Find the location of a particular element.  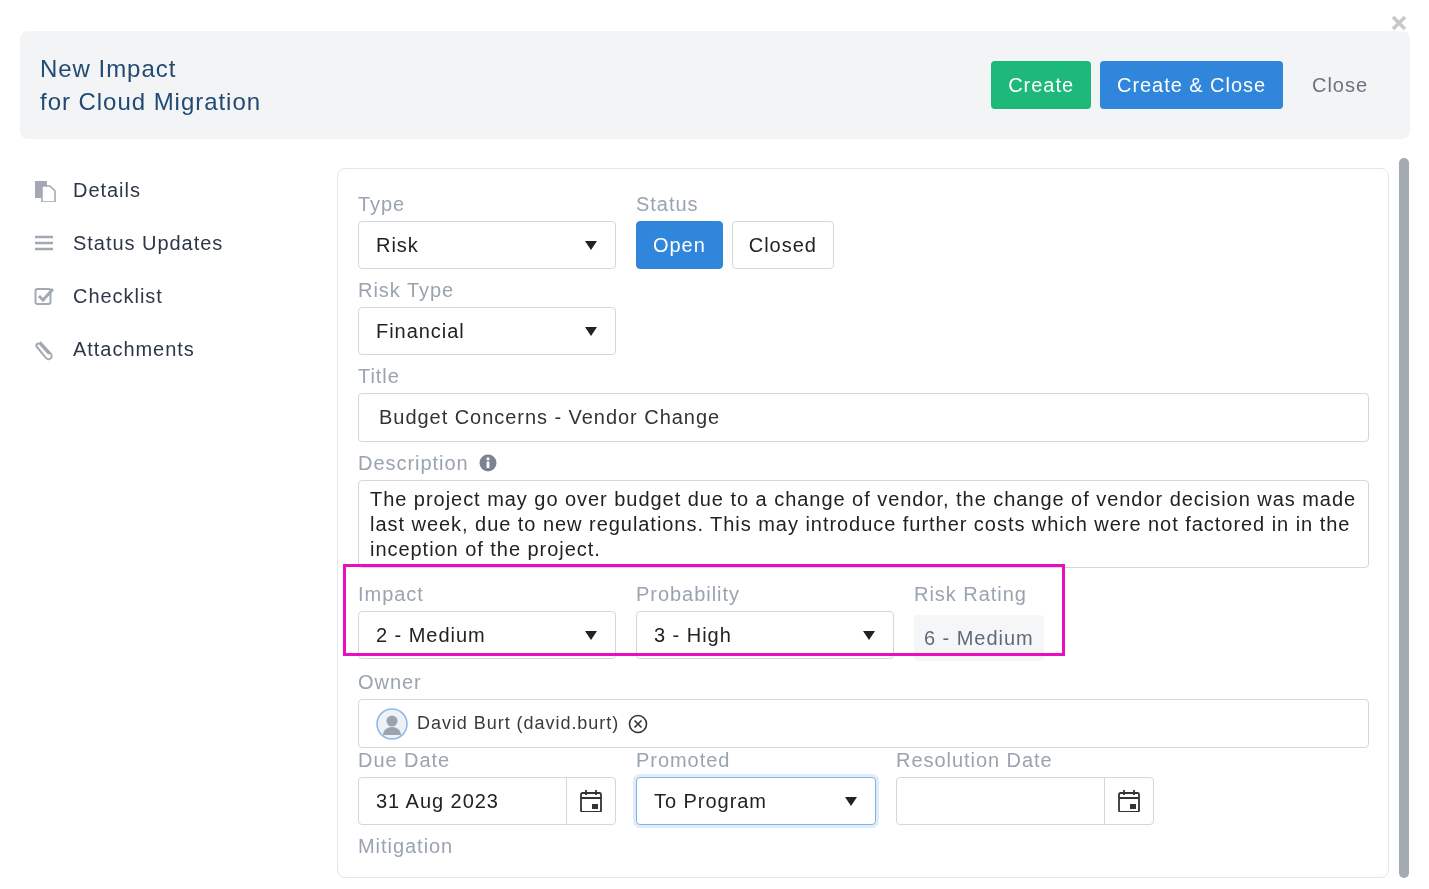

owner-name: David Burt (david.burt) is located at coordinates (518, 723).